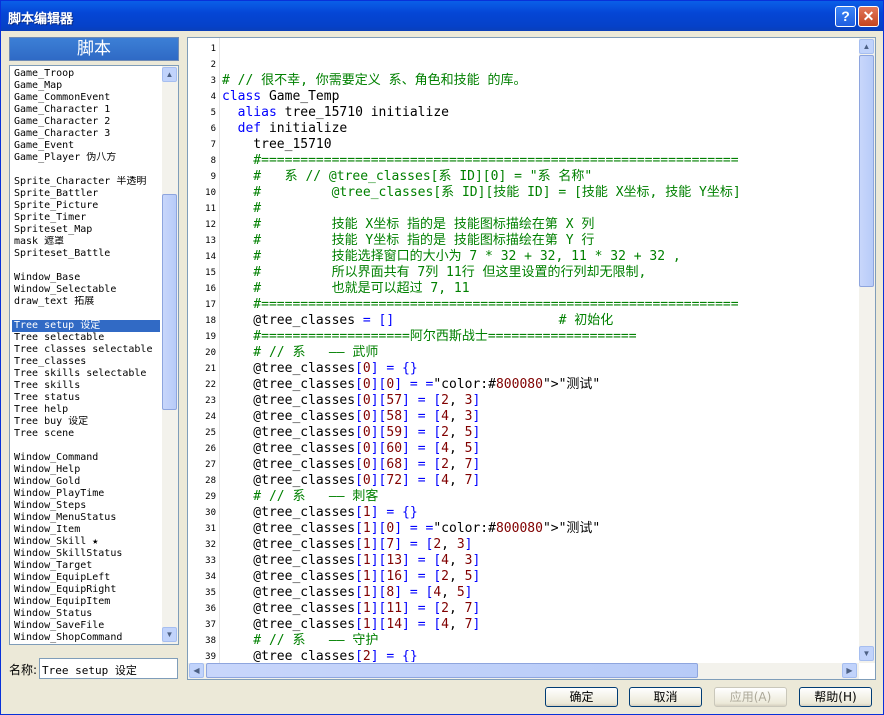  What do you see at coordinates (750, 697) in the screenshot?
I see `apply-button: 应用(A)` at bounding box center [750, 697].